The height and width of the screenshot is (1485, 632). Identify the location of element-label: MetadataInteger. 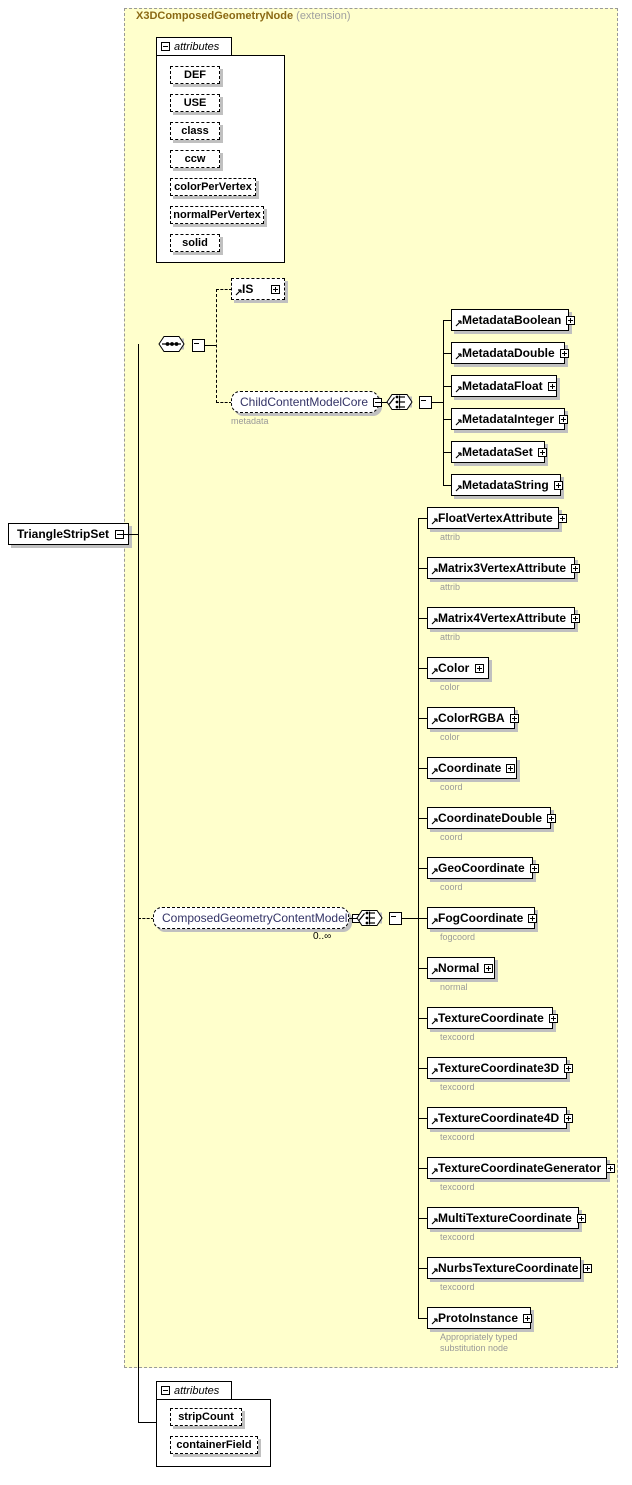
(508, 419).